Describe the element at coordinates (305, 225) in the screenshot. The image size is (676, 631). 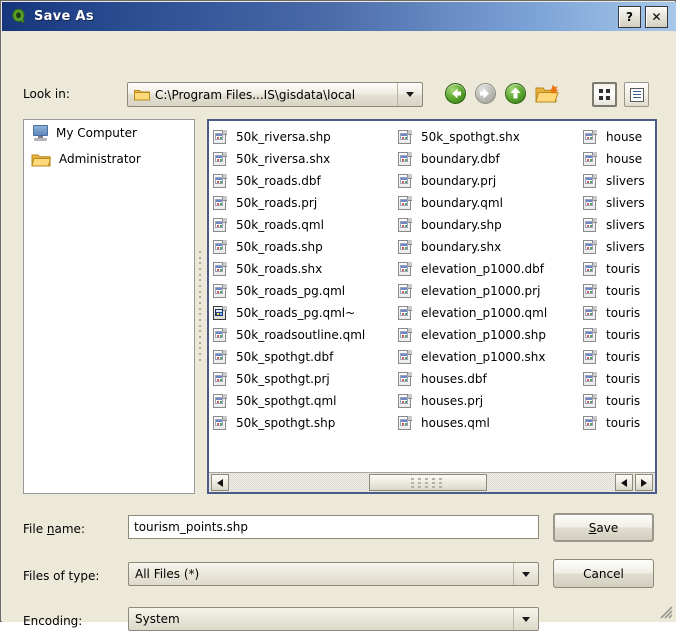
I see `file-list-item: 50k_roads.qml` at that location.